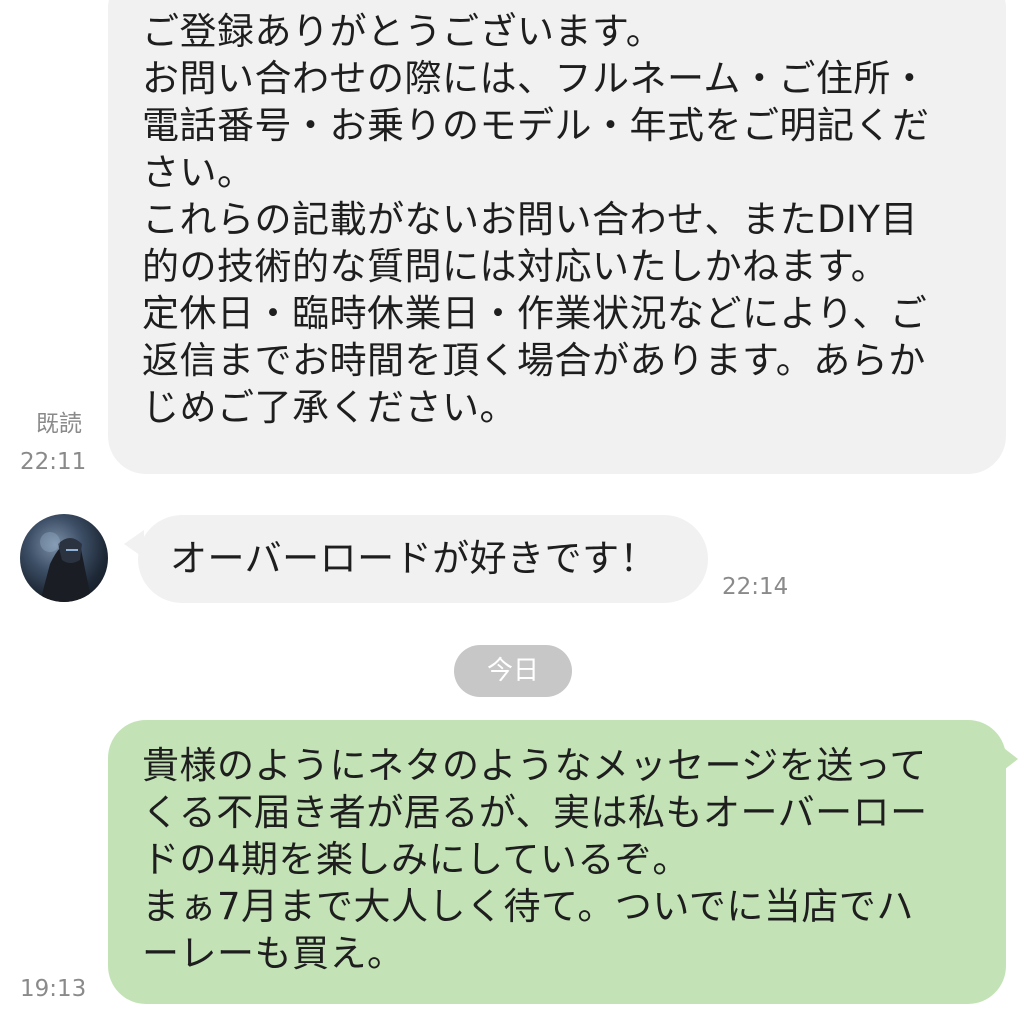 The height and width of the screenshot is (1024, 1024). What do you see at coordinates (53, 462) in the screenshot?
I see `message-timestamp: 22:11` at bounding box center [53, 462].